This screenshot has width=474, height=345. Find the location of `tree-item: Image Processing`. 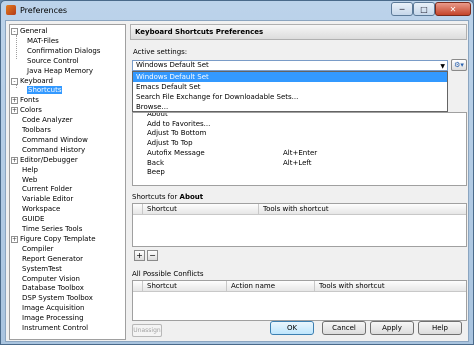

tree-item: Image Processing is located at coordinates (47, 318).